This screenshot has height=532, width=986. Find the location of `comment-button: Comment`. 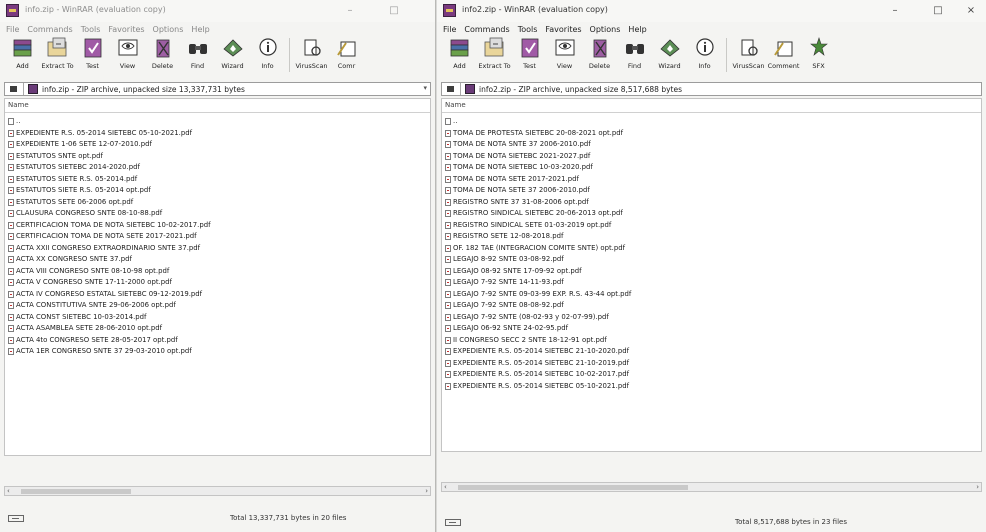

comment-button: Comment is located at coordinates (783, 53).